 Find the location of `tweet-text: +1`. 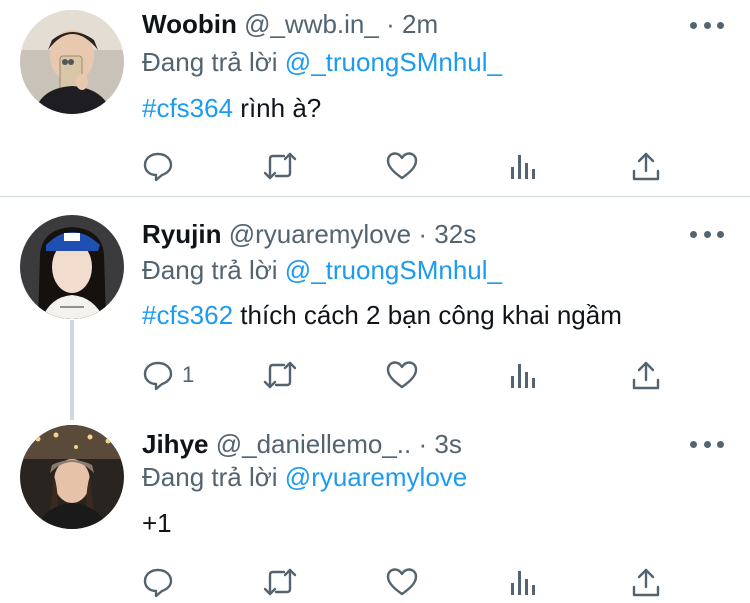

tweet-text: +1 is located at coordinates (157, 523).